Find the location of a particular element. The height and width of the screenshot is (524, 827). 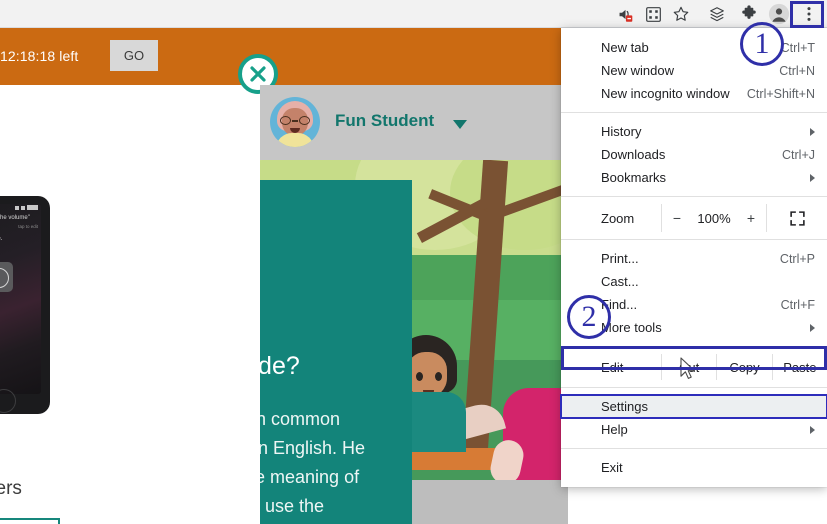

bookmark-star-icon is located at coordinates (681, 14).